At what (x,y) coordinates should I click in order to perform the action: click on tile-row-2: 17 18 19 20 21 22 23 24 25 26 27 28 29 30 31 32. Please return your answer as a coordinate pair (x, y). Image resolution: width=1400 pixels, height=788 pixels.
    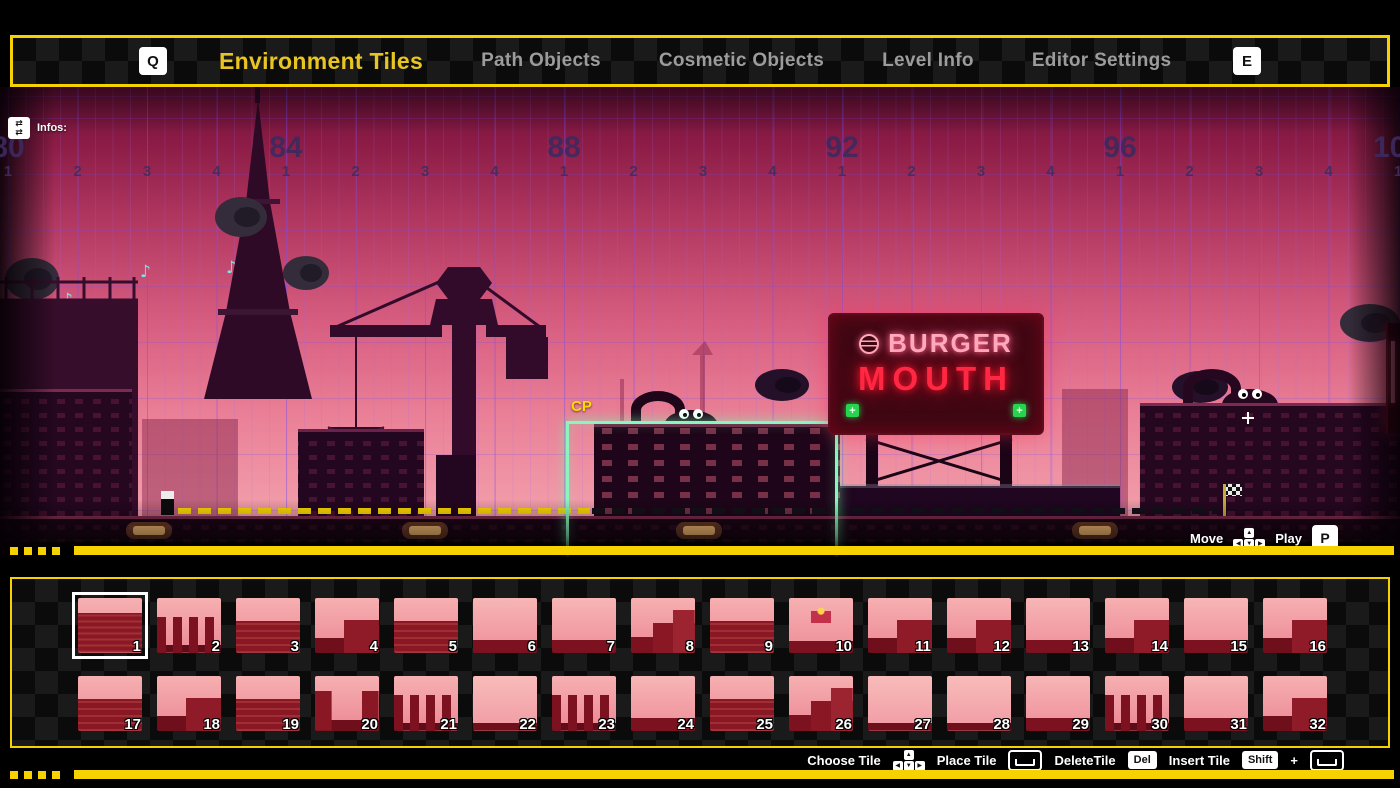
    Looking at the image, I should click on (702, 704).